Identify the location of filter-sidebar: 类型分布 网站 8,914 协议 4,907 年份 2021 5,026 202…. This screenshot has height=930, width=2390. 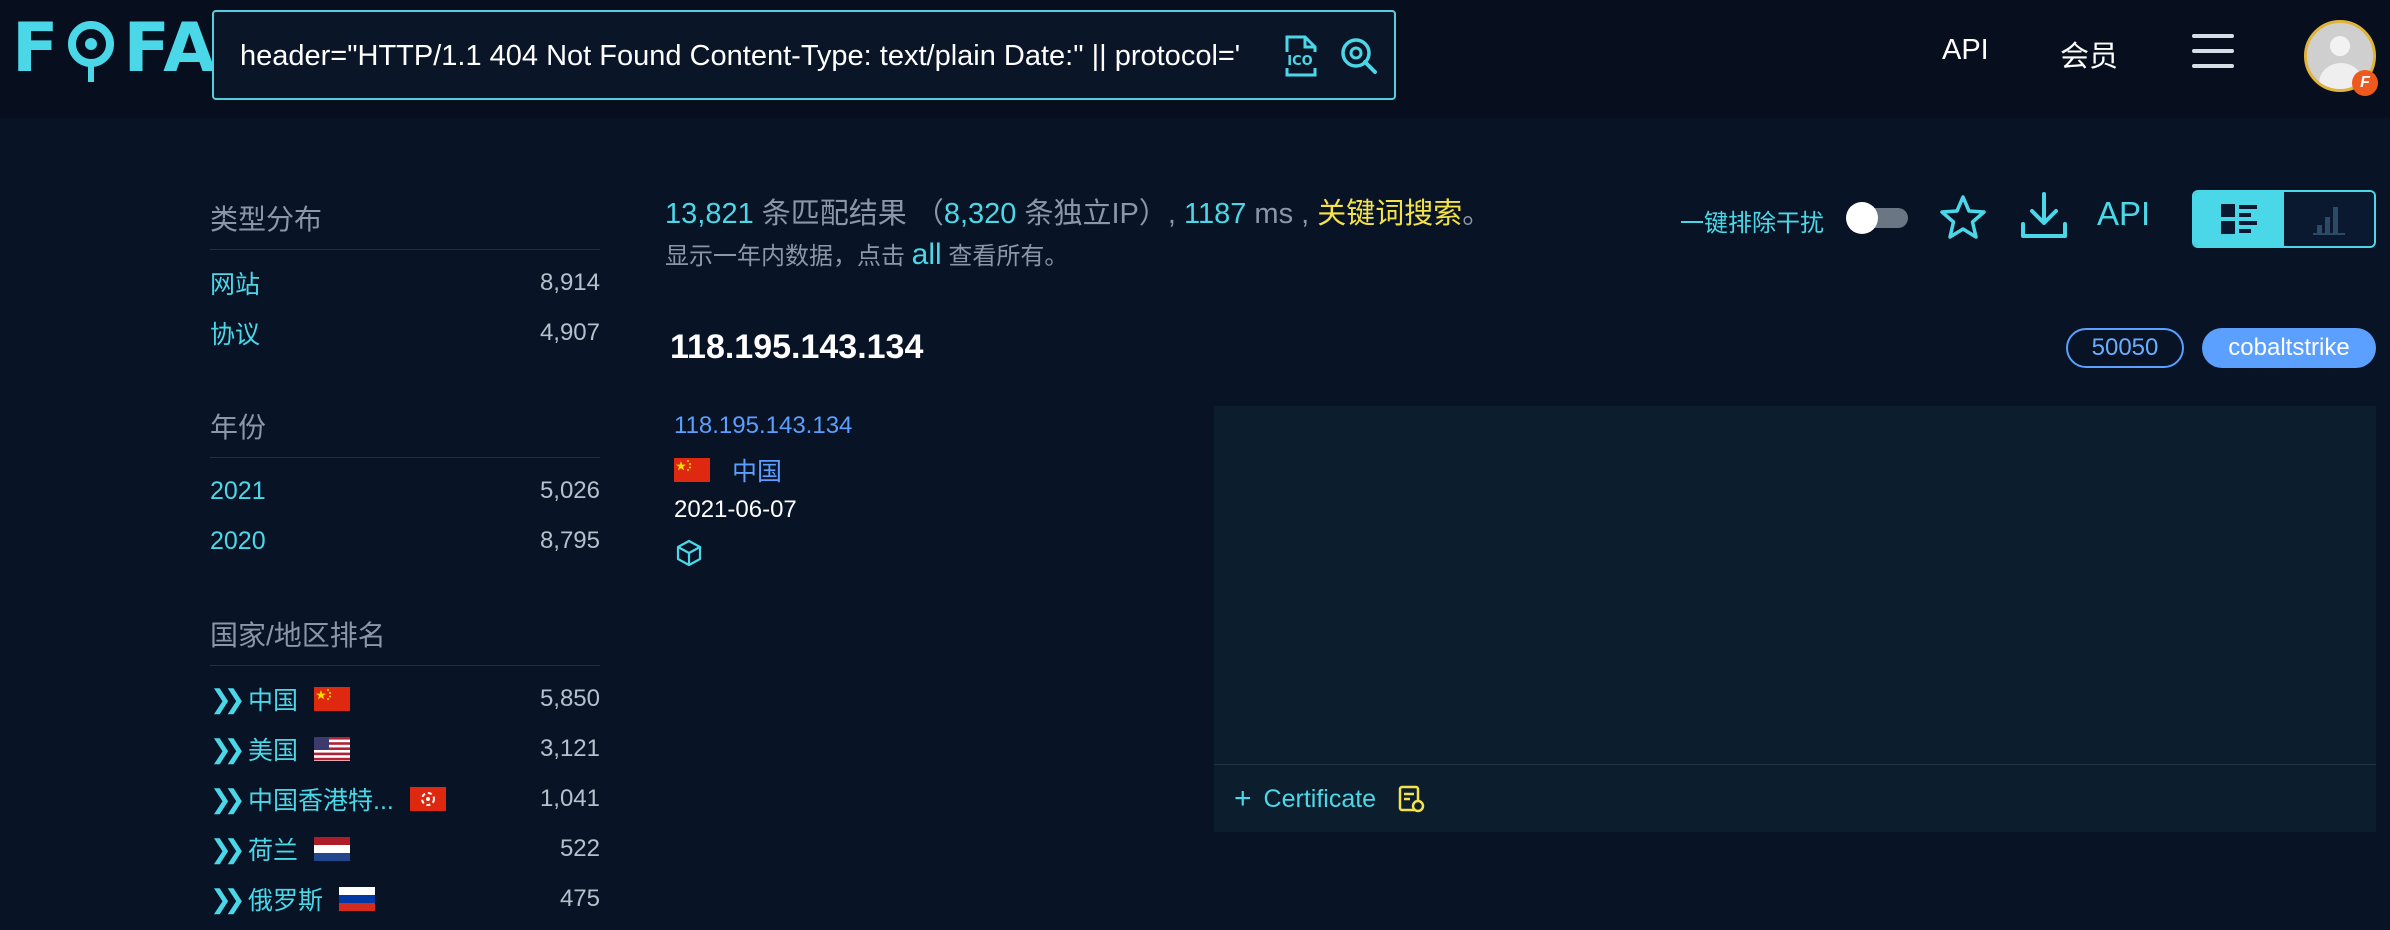
(405, 560).